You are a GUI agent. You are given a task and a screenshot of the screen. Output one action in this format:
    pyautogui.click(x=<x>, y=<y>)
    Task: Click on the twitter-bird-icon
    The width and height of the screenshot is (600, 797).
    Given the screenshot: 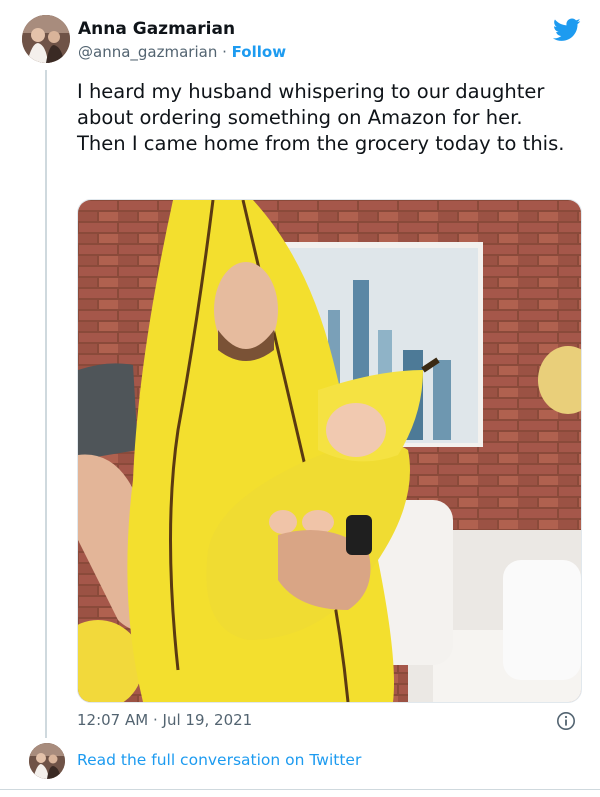 What is the action you would take?
    pyautogui.click(x=567, y=30)
    